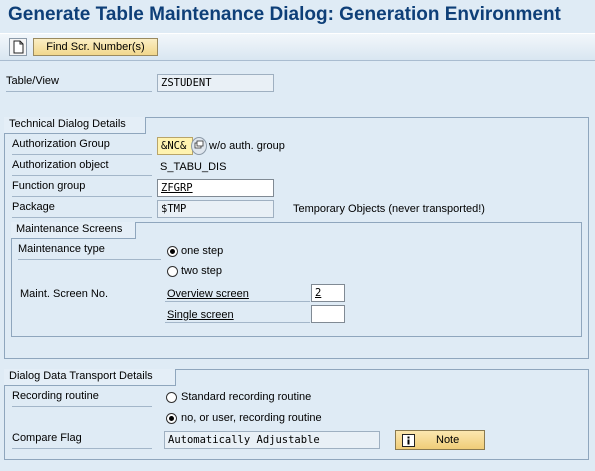  What do you see at coordinates (64, 294) in the screenshot?
I see `maint-screen-no-label: Maint. Screen No.` at bounding box center [64, 294].